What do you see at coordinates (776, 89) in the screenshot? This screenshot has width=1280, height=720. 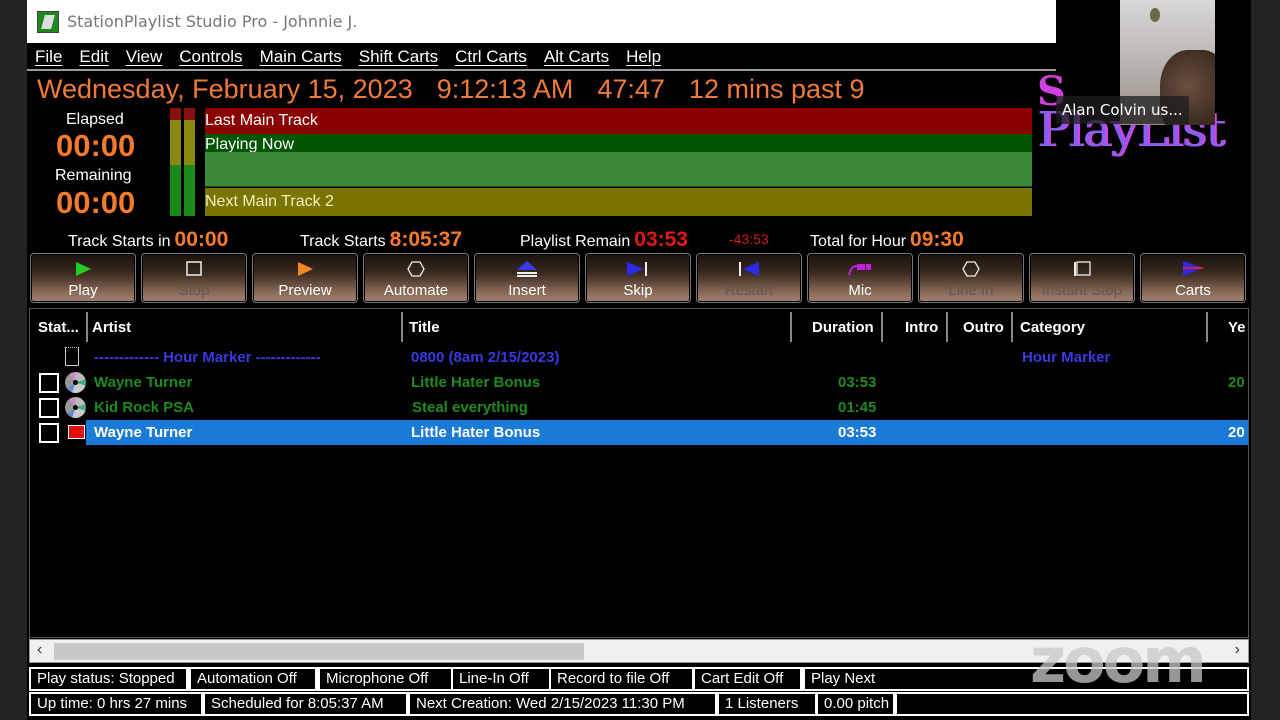 I see `clock-phrase: 12 mins past 9` at bounding box center [776, 89].